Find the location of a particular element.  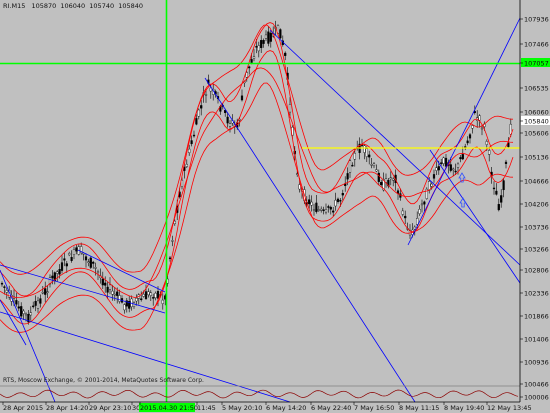

symbol-header: RI.M15 105870 106040 105740 105840 is located at coordinates (73, 6).